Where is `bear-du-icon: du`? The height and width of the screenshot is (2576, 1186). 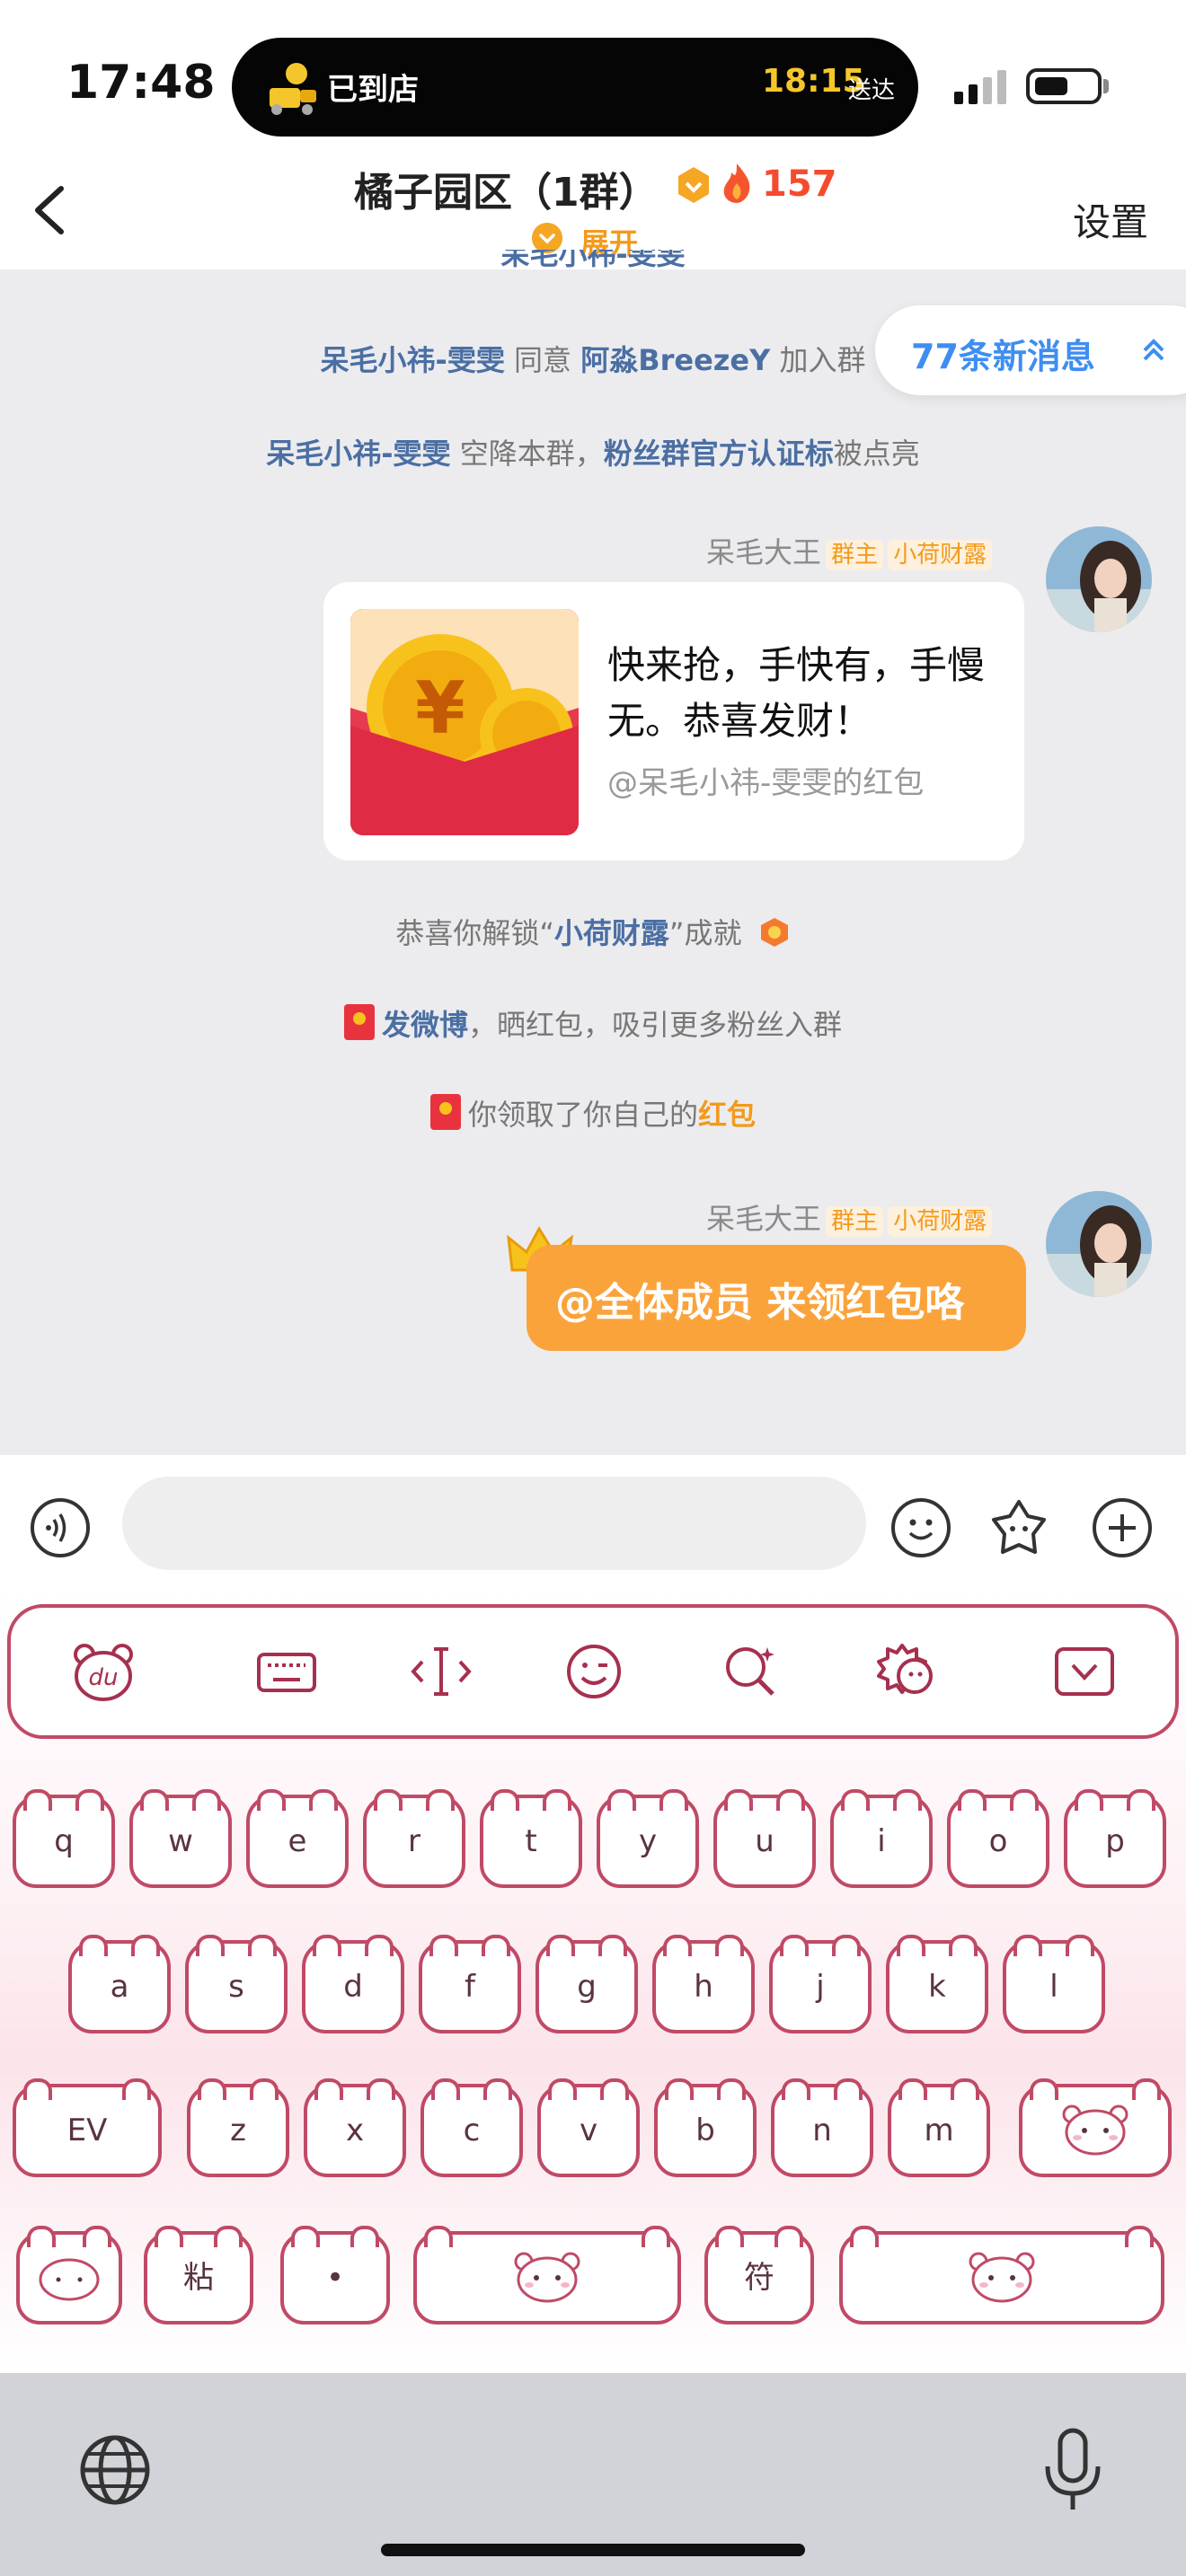
bear-du-icon: du is located at coordinates (103, 1671).